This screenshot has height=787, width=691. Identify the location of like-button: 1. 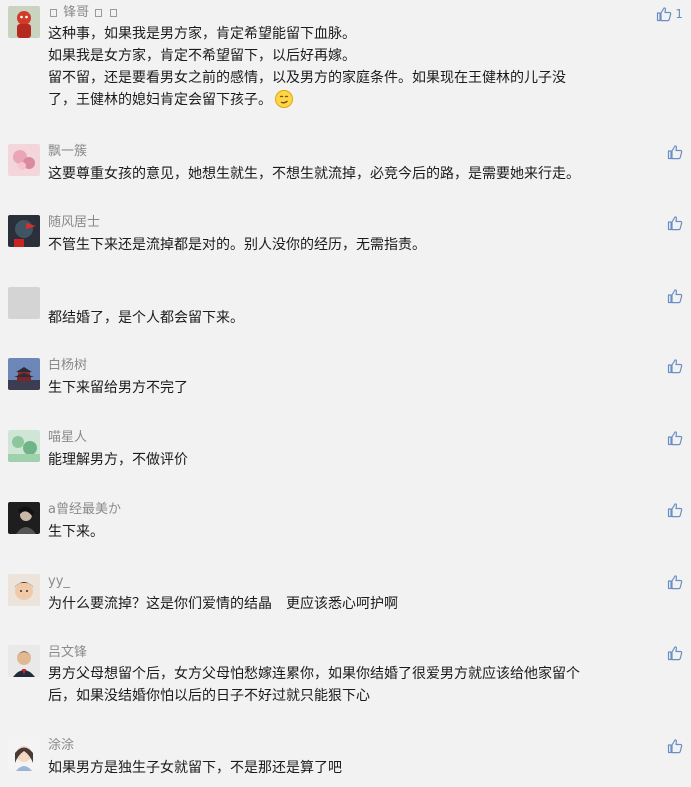
(669, 14).